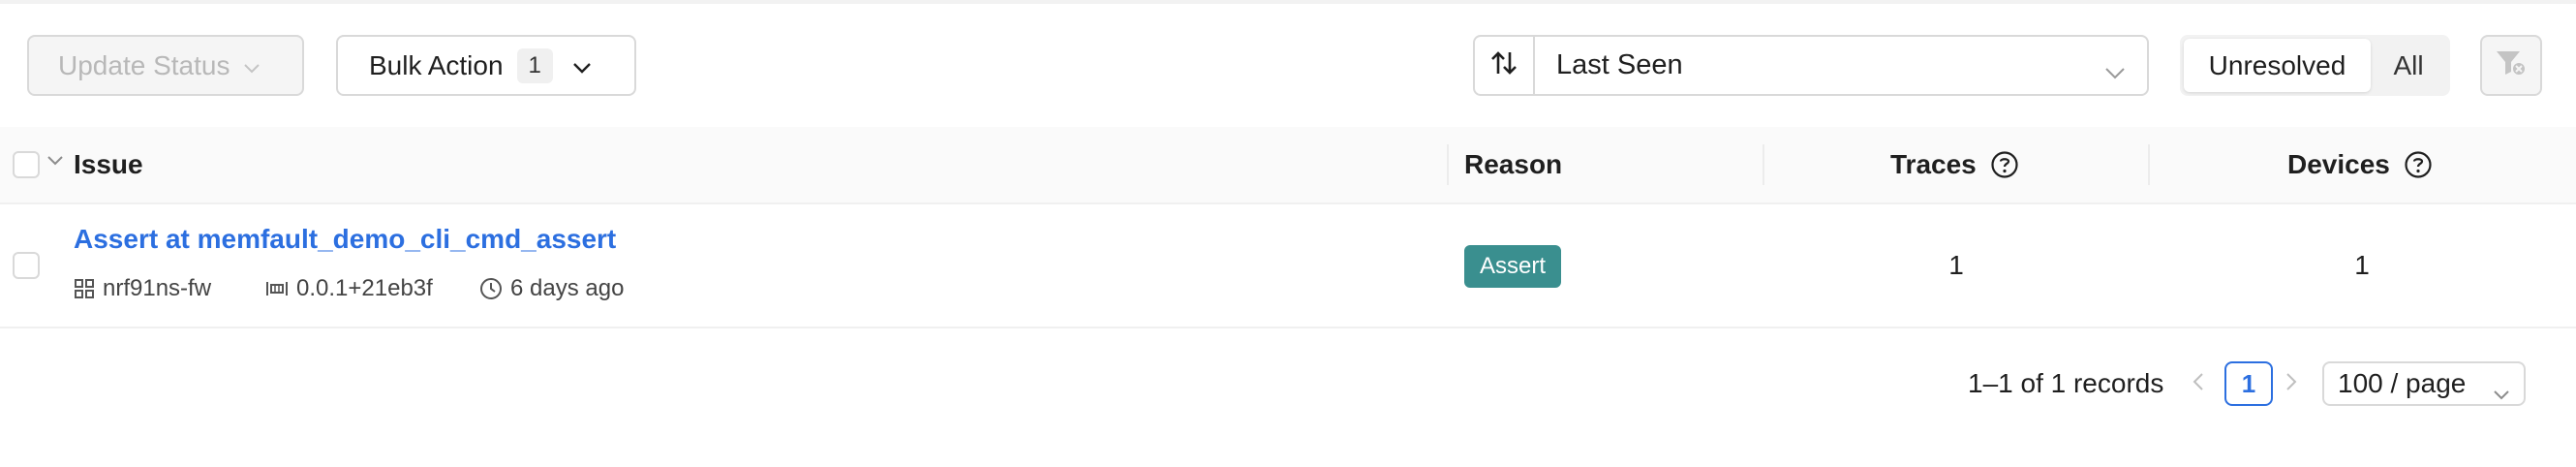 The height and width of the screenshot is (467, 2576). I want to click on sort-control: Last Seen, so click(1811, 65).